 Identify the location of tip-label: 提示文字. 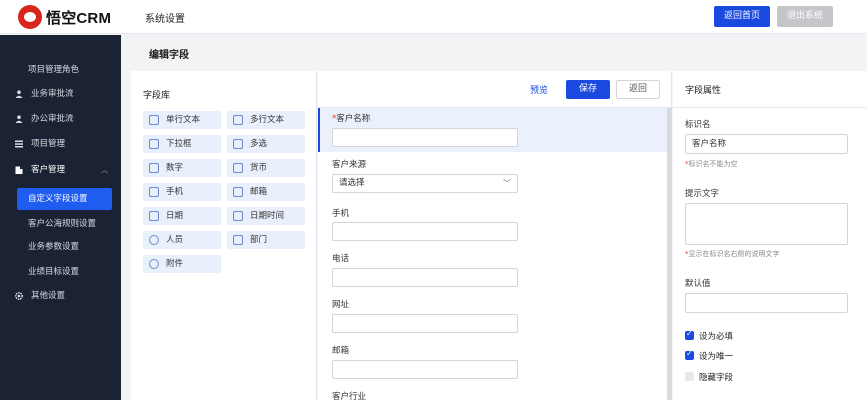
(702, 194).